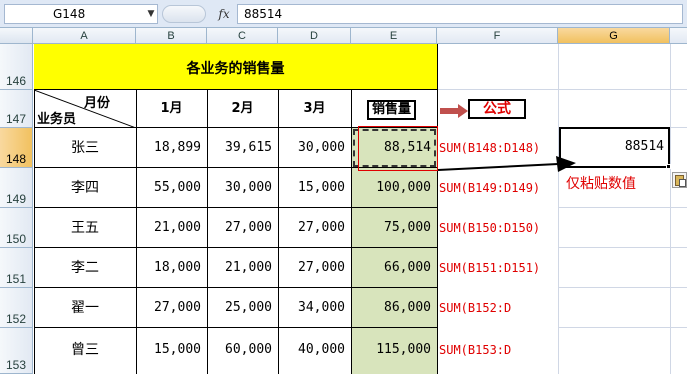  I want to click on cell-m3: 40,000, so click(314, 351).